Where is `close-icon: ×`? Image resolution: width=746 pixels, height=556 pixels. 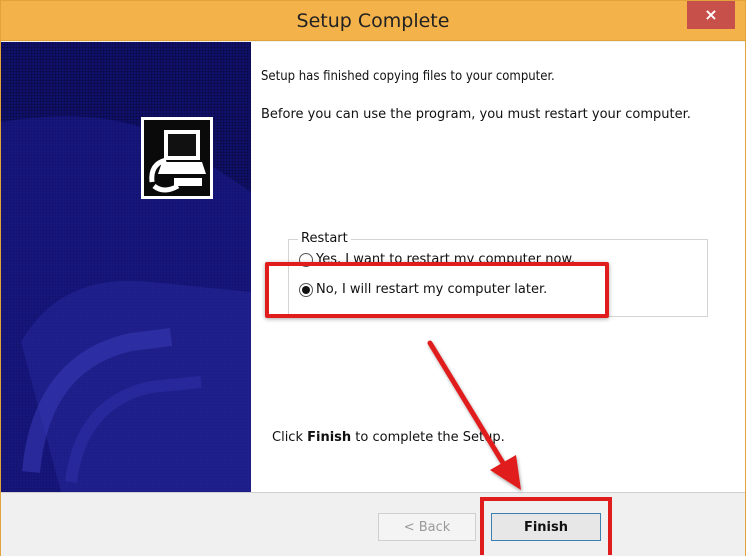 close-icon: × is located at coordinates (711, 14).